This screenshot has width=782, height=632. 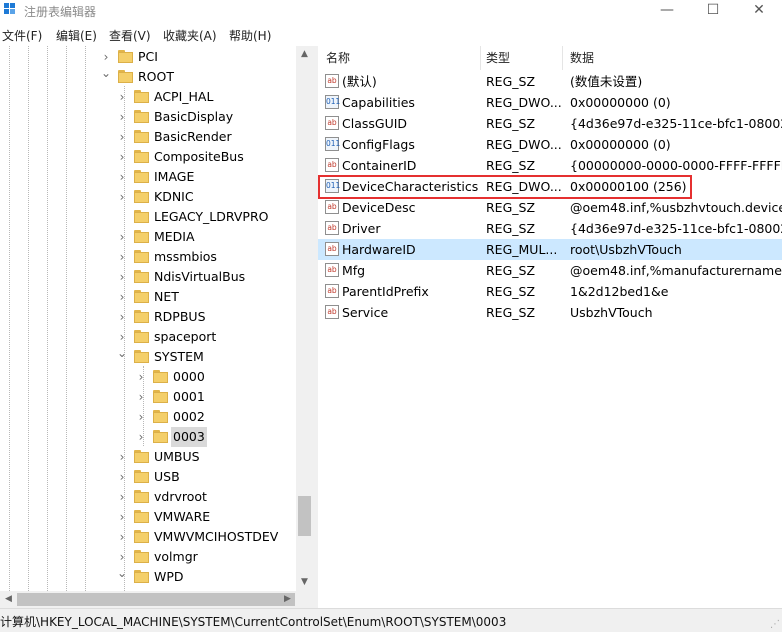 I want to click on value-name: Capabilities, so click(x=378, y=102).